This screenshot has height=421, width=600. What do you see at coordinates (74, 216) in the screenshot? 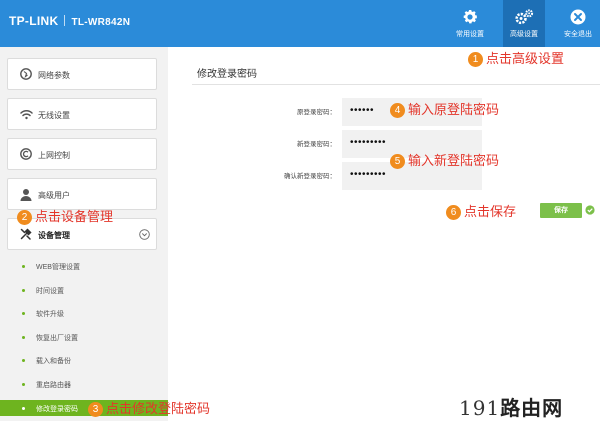
I see `annotation-text: 点击设备管理` at bounding box center [74, 216].